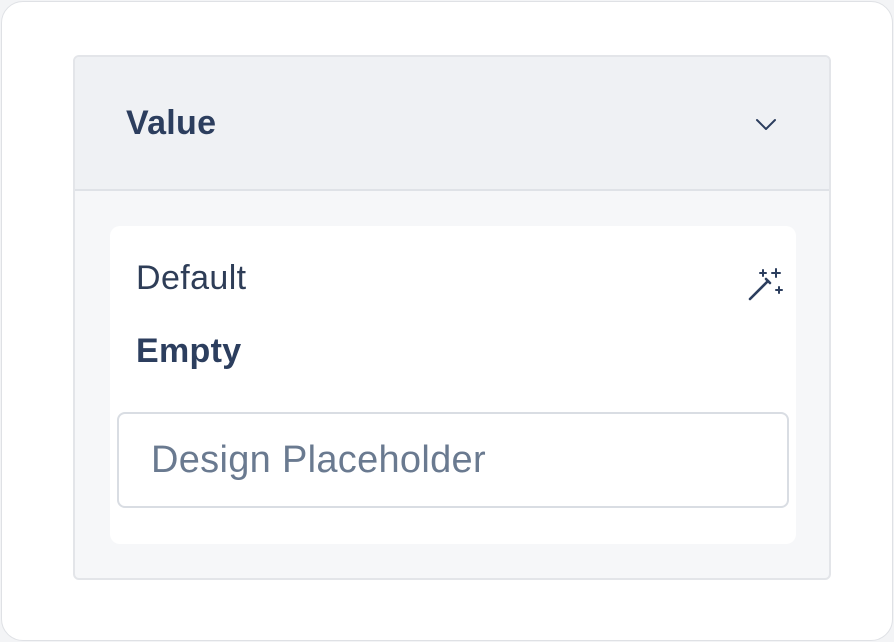  Describe the element at coordinates (171, 123) in the screenshot. I see `panel-title: Value` at that location.